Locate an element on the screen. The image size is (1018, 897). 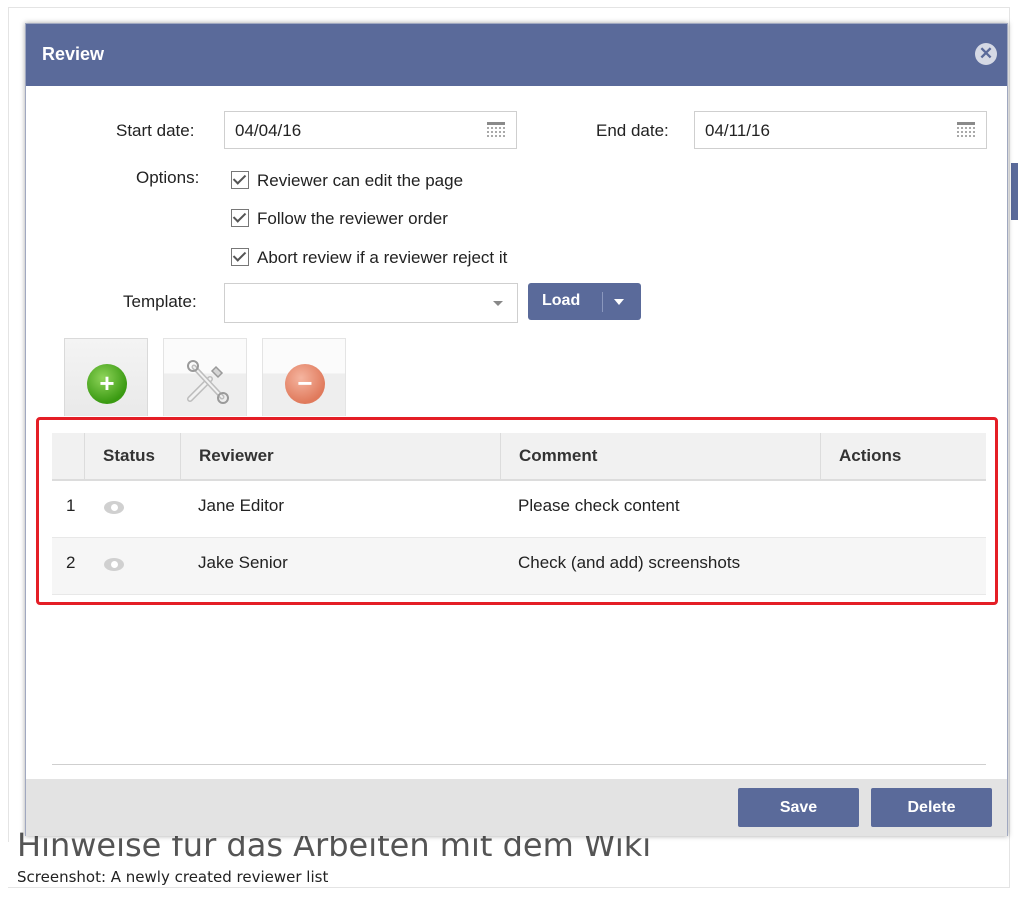
split-divider is located at coordinates (602, 302).